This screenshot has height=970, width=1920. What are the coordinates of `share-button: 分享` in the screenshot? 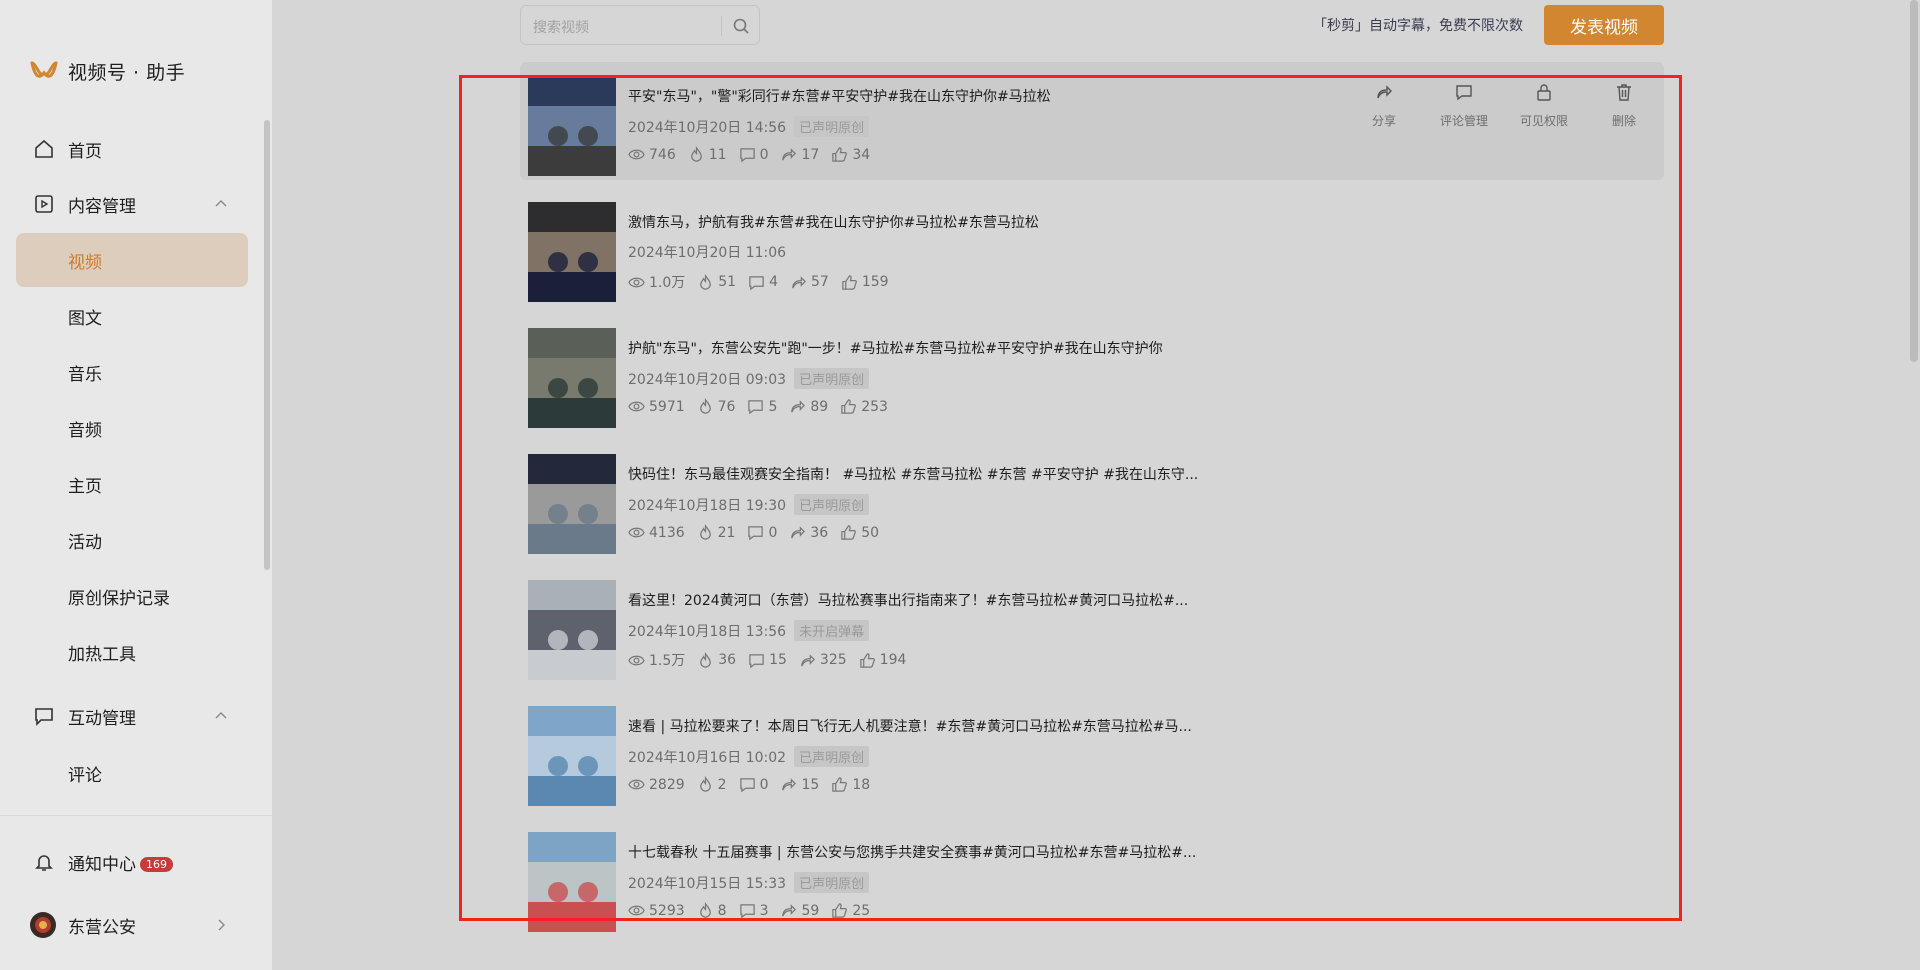 It's located at (1384, 105).